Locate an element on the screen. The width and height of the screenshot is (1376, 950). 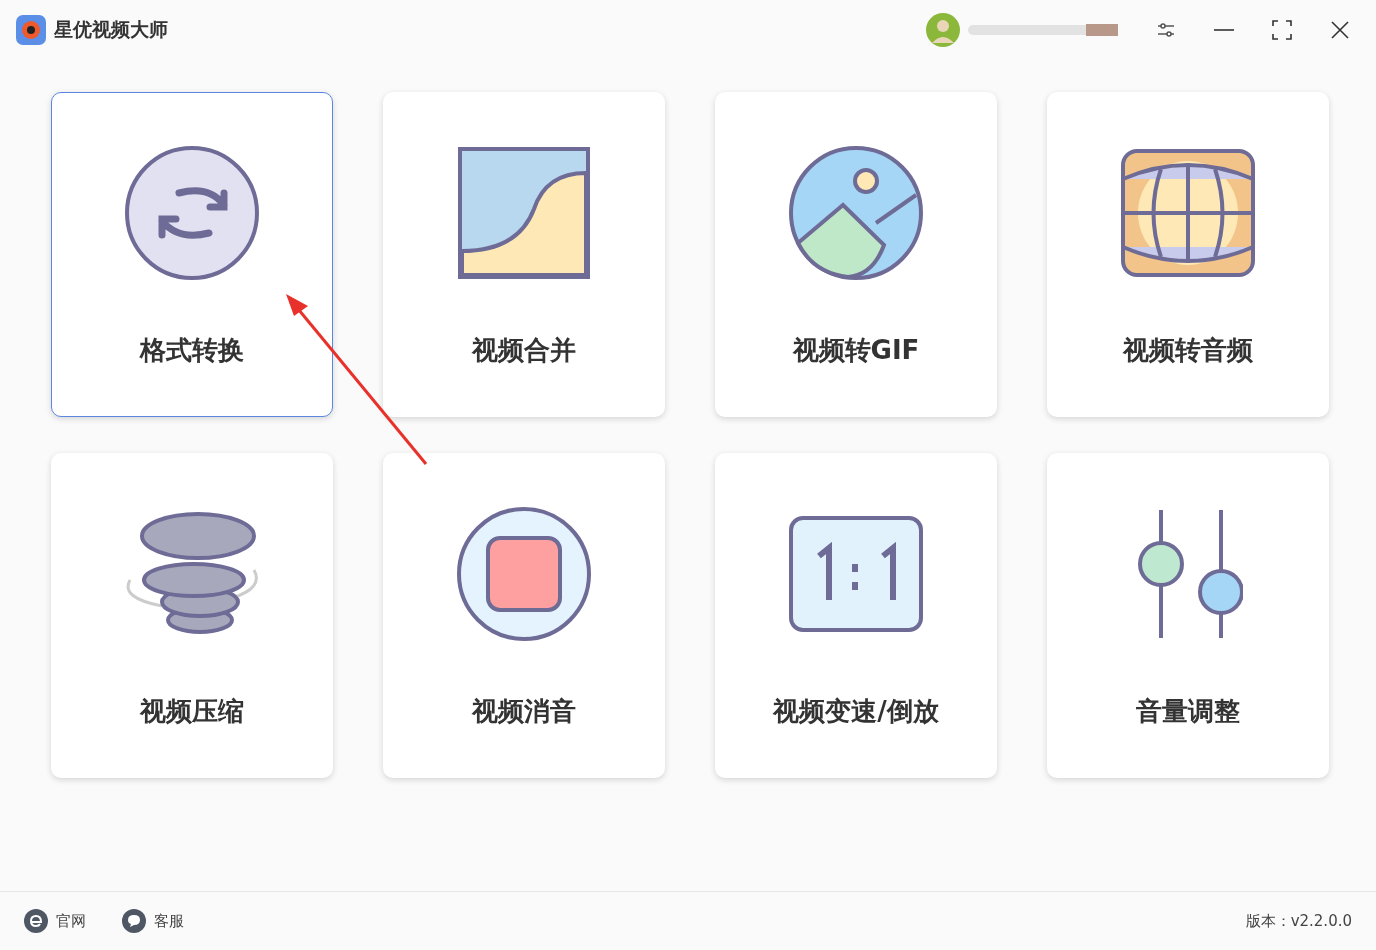
tool-label: 视频压缩 is located at coordinates (192, 711).